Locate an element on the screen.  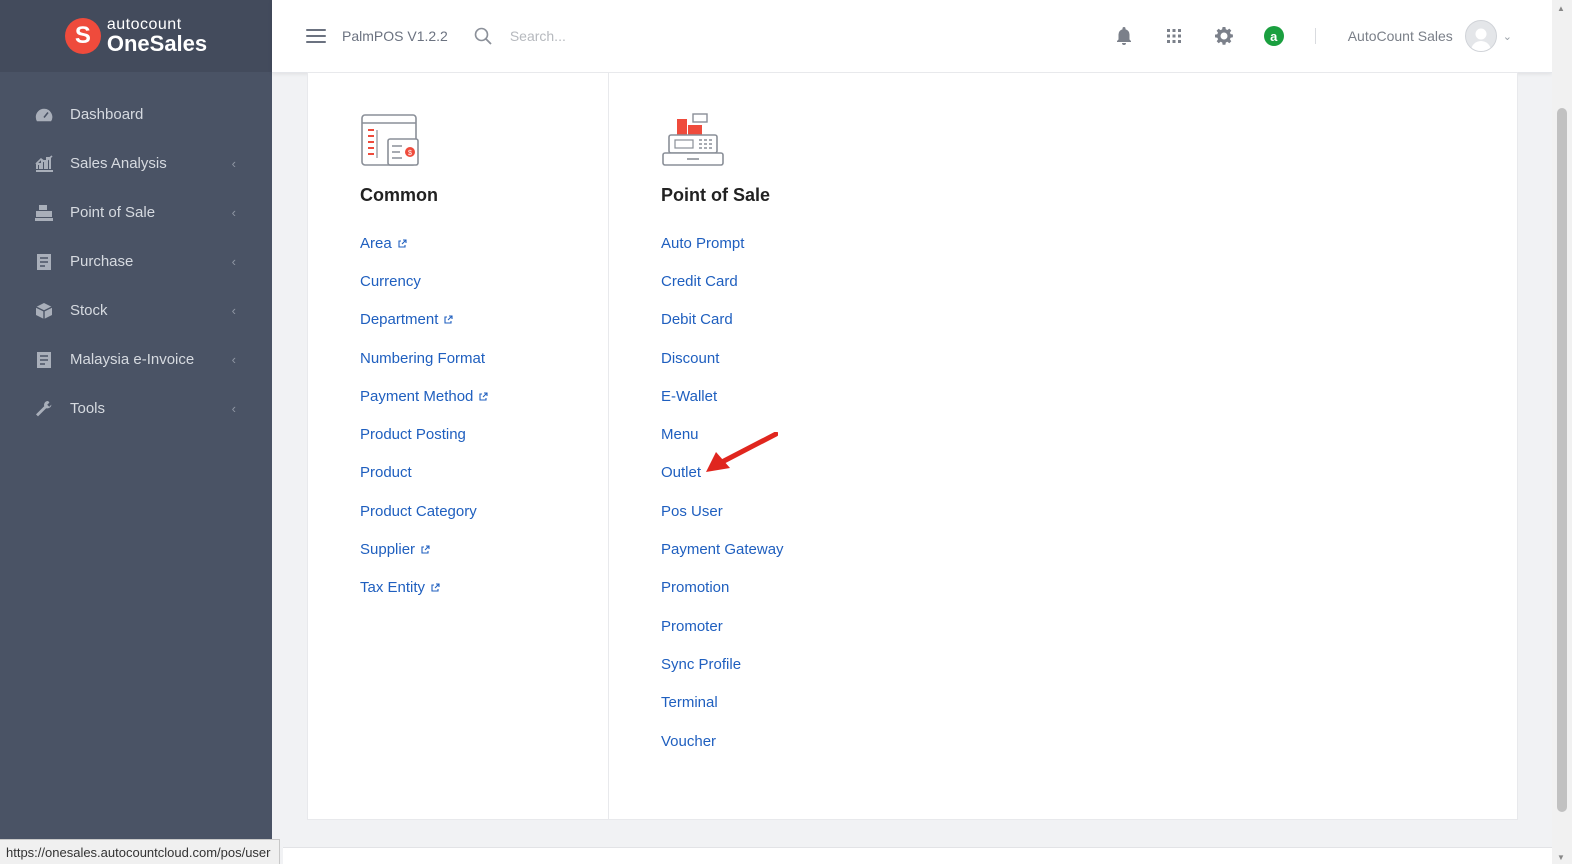
link-numbering-format: Numbering Format is located at coordinates (422, 358).